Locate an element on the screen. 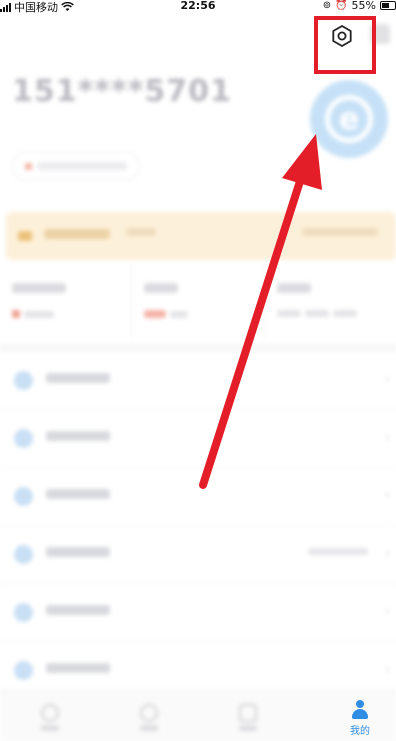 Image resolution: width=396 pixels, height=741 pixels. vip-banner is located at coordinates (201, 236).